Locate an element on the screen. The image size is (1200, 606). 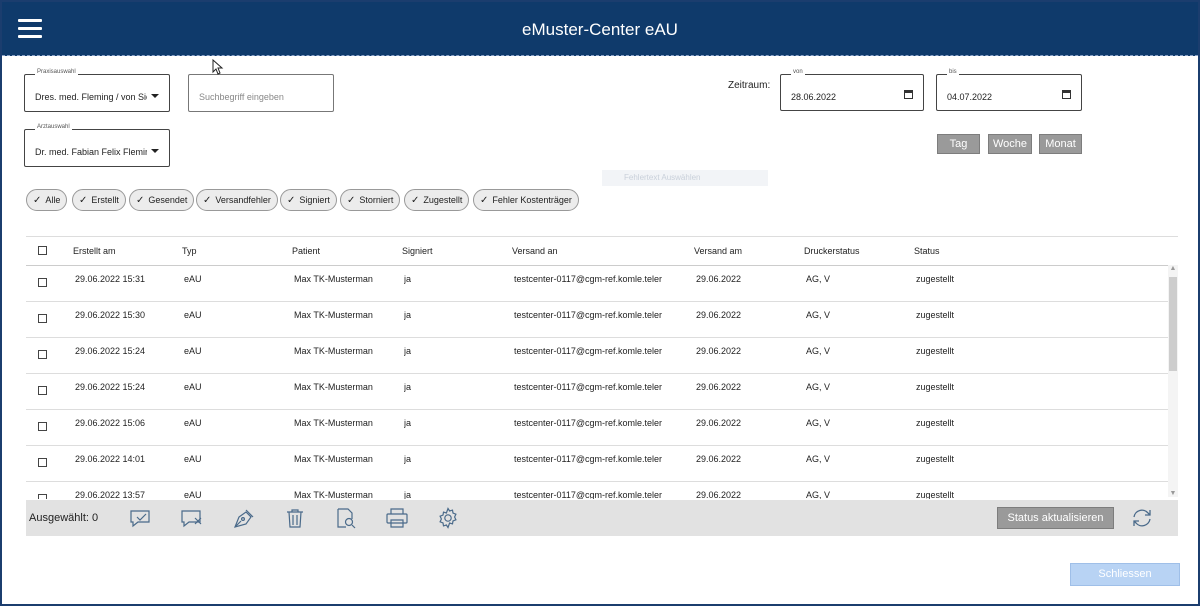
refresh-icon is located at coordinates (1142, 518).